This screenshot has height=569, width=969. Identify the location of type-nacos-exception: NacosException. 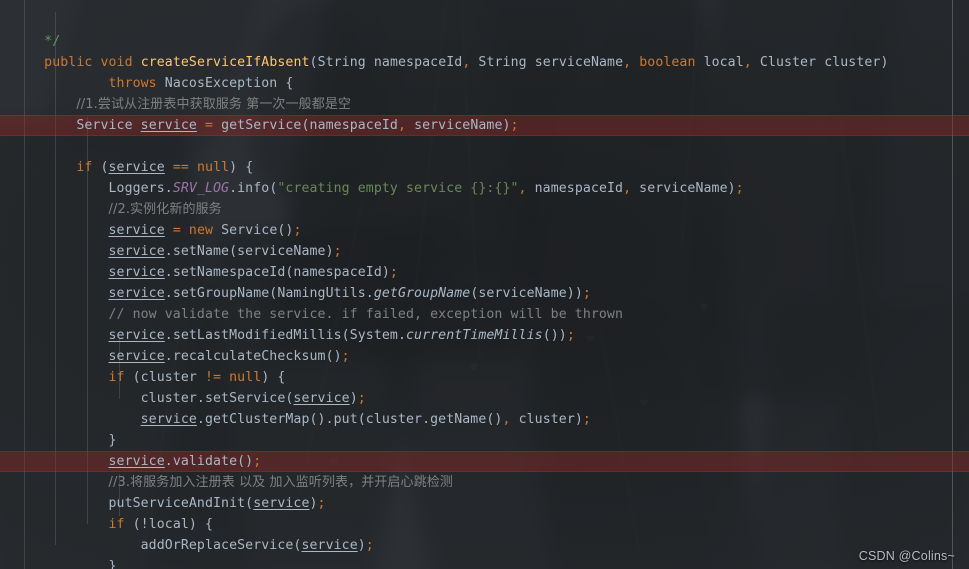
(221, 83).